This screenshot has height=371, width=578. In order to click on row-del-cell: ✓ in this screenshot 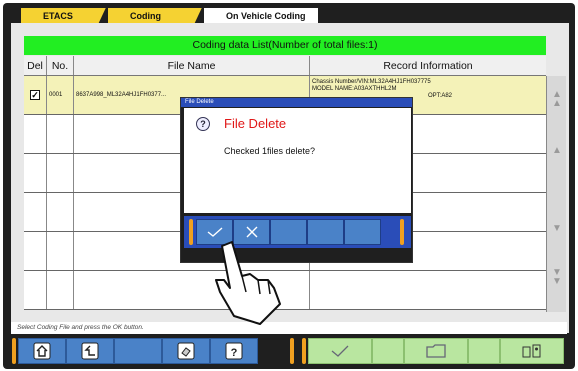, I will do `click(35, 95)`.